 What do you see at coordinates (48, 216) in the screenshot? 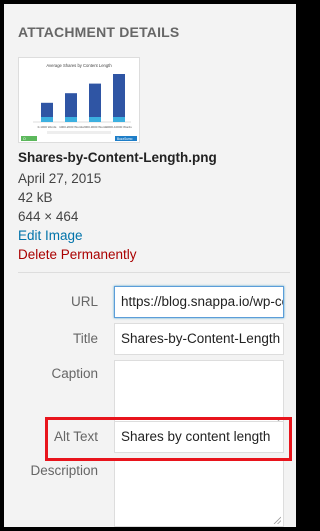
I see `image-dimensions: 644 × 464` at bounding box center [48, 216].